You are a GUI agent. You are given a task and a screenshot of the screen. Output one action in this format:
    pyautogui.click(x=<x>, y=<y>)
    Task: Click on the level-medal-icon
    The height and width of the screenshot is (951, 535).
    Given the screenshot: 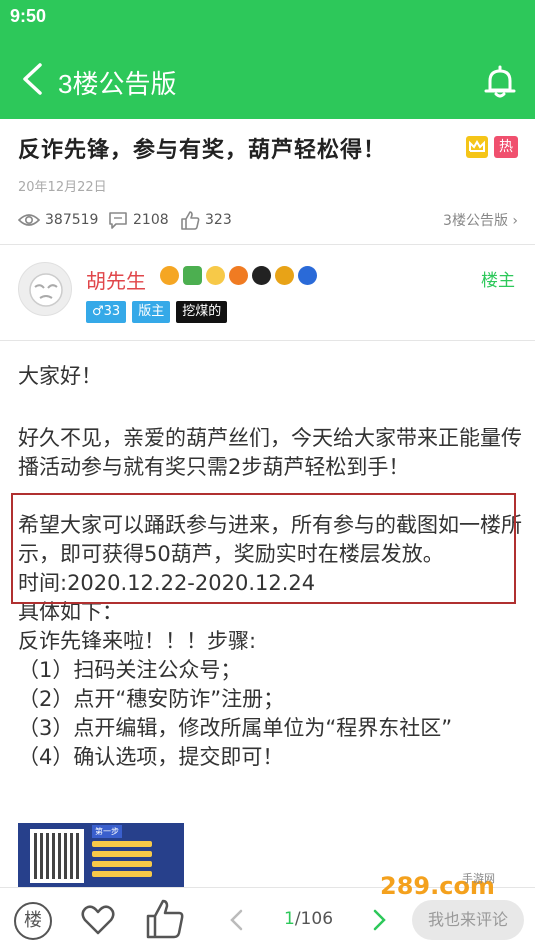 What is the action you would take?
    pyautogui.click(x=192, y=275)
    